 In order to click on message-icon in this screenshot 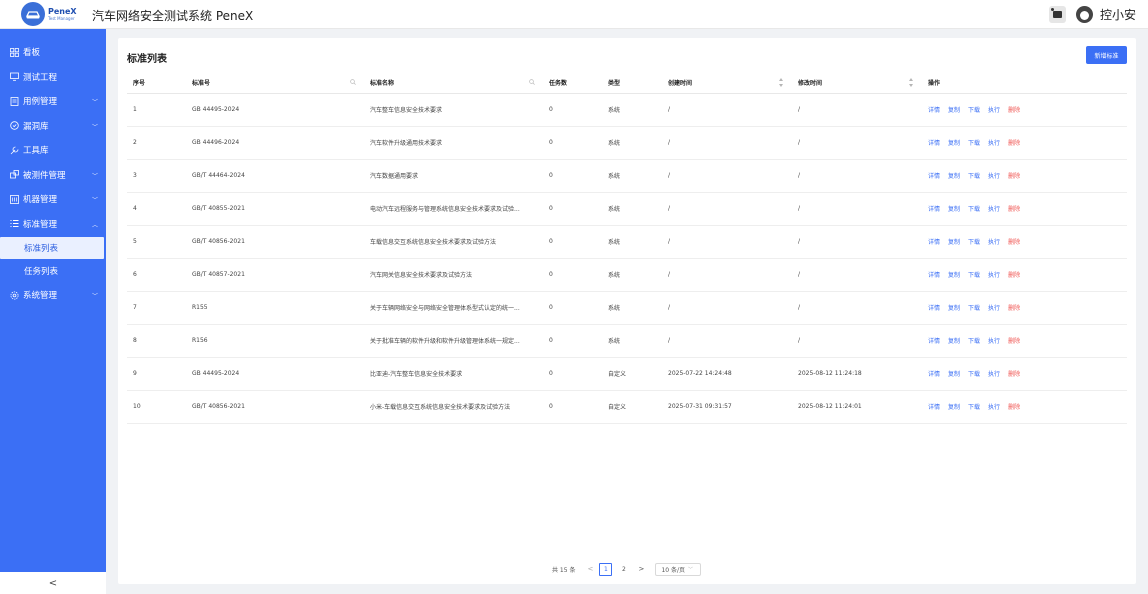, I will do `click(1057, 14)`.